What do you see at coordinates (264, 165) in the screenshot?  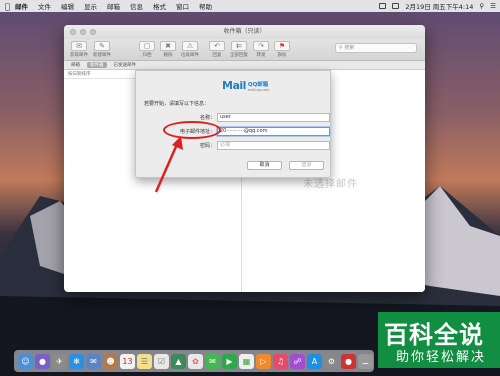 I see `cancel-button: 取消` at bounding box center [264, 165].